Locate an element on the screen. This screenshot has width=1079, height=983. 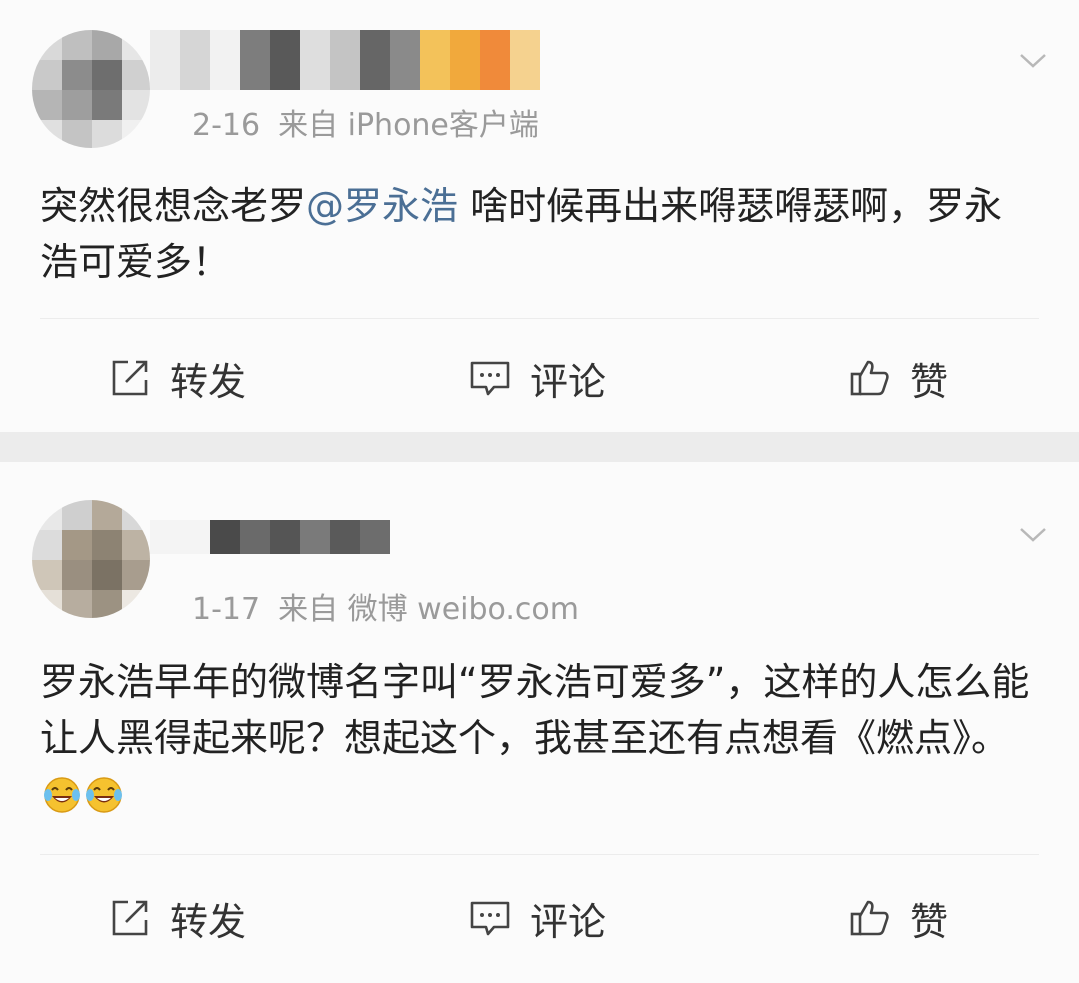
post-meta: 1-17 来自 微博 weibo.com is located at coordinates (385, 606).